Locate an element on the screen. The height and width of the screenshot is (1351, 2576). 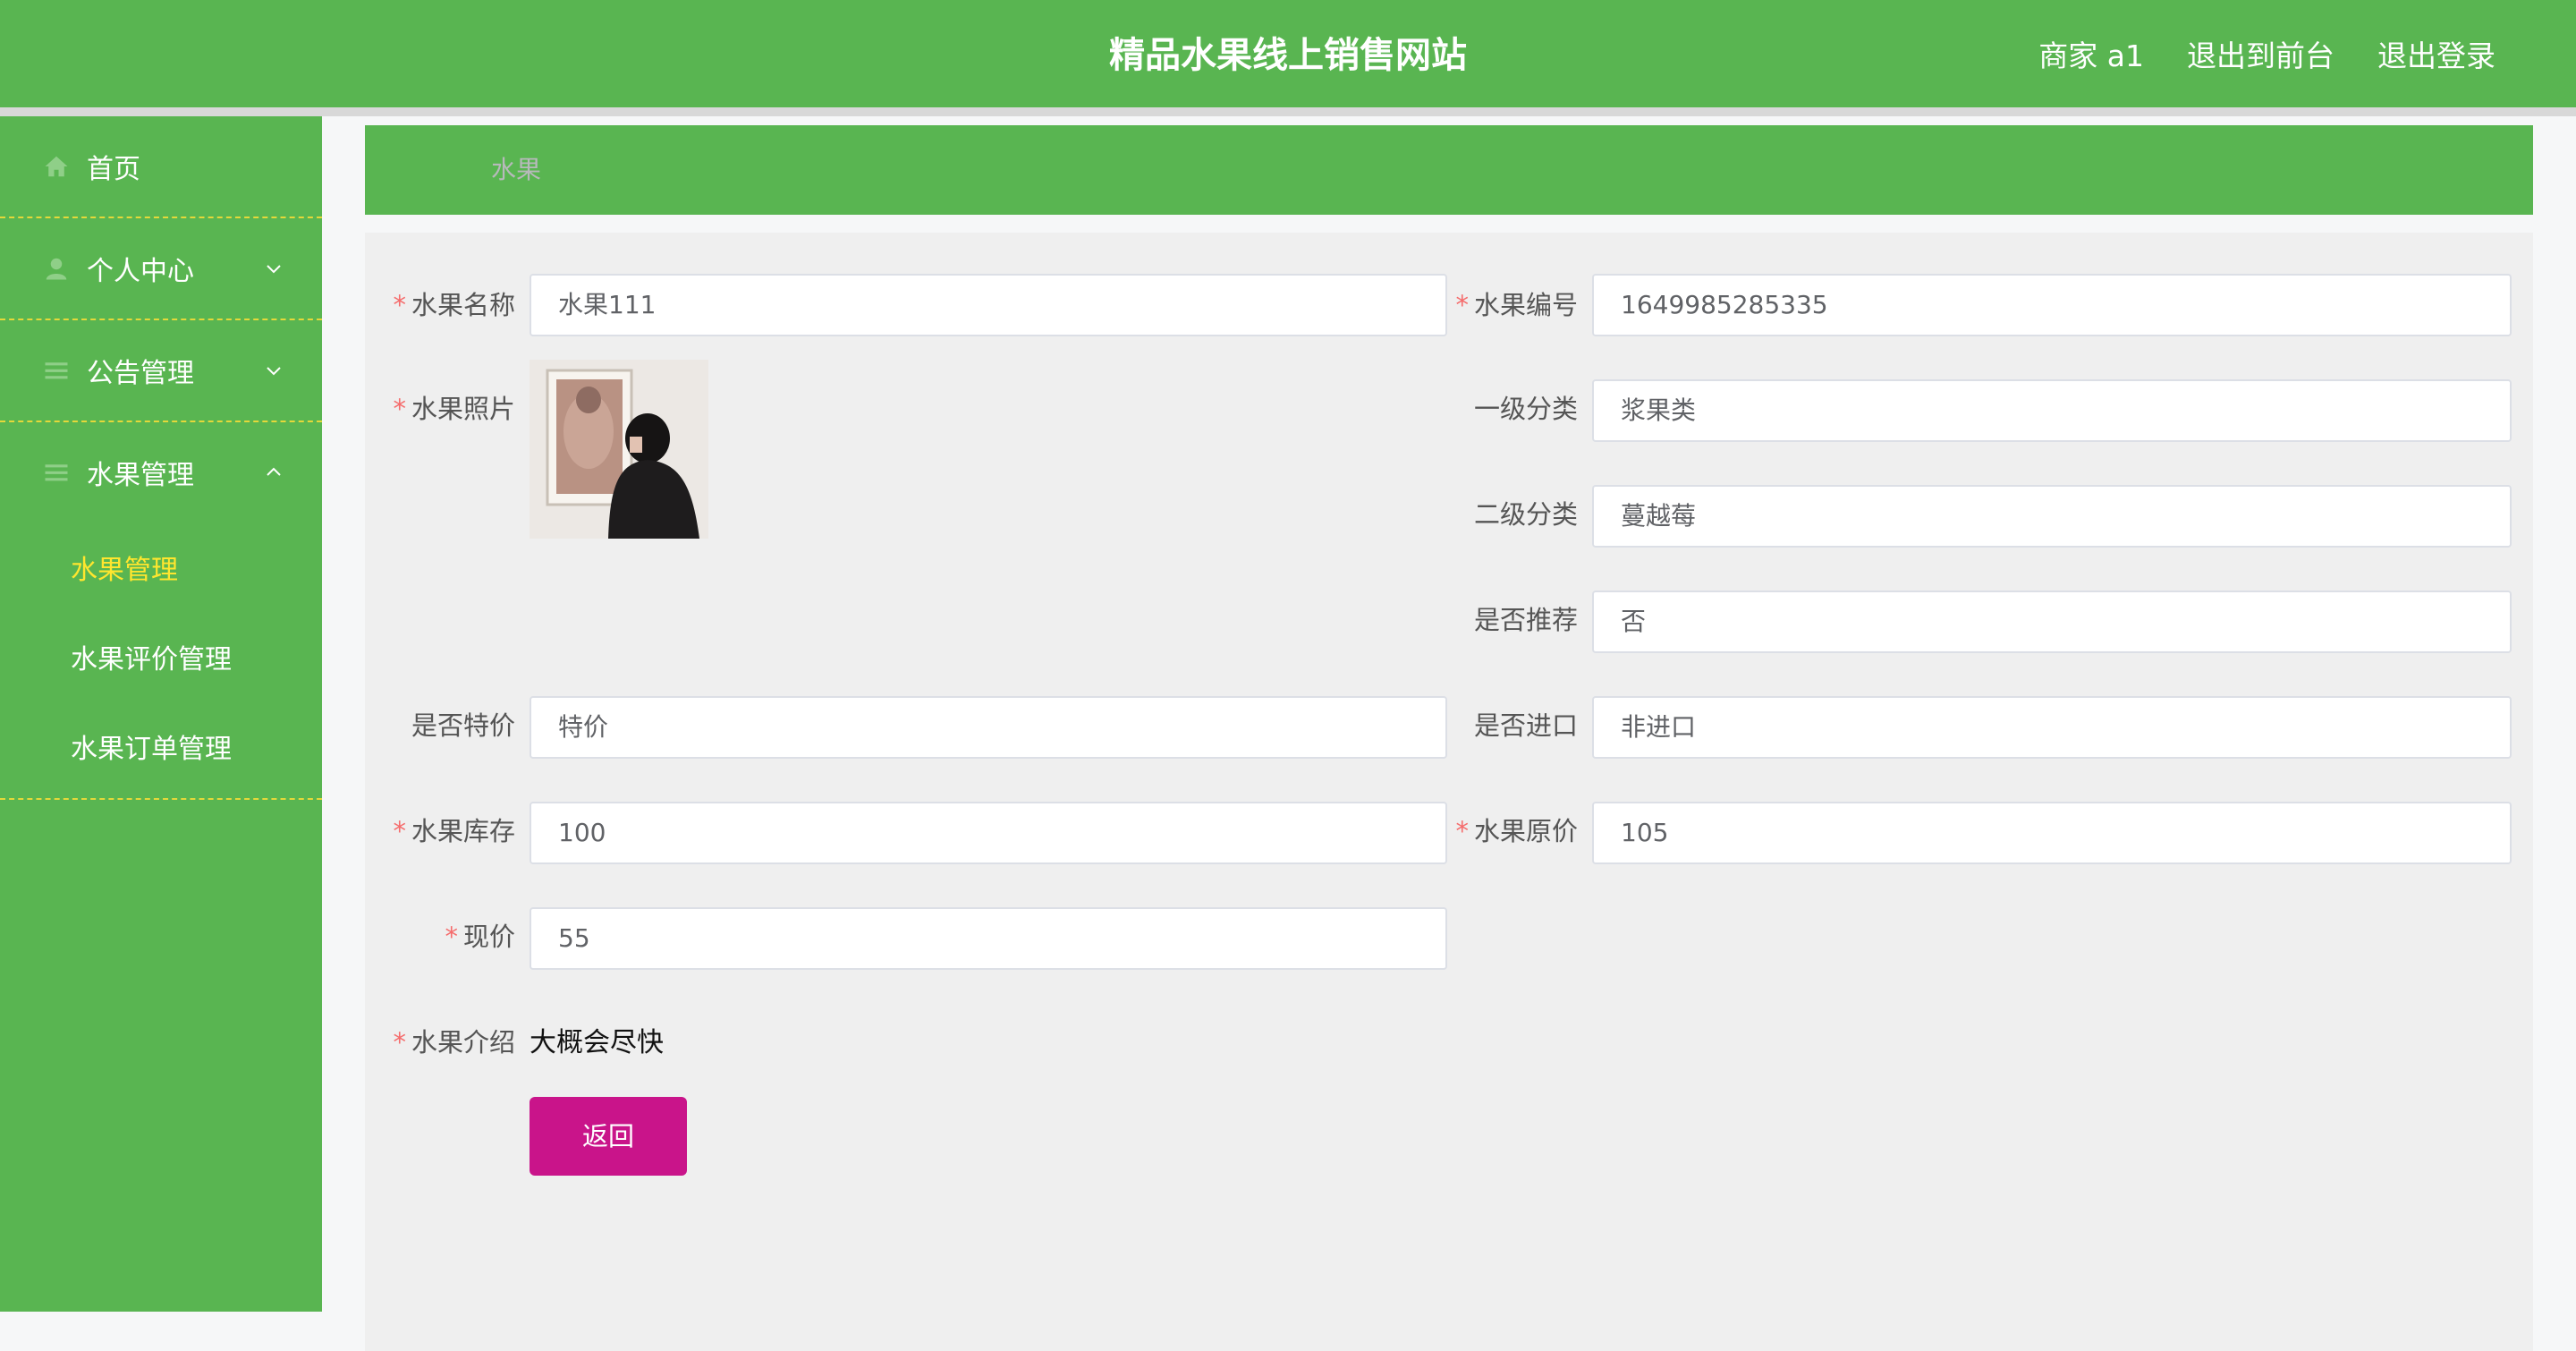
sidebar-item-label: 公告管理 is located at coordinates (140, 373).